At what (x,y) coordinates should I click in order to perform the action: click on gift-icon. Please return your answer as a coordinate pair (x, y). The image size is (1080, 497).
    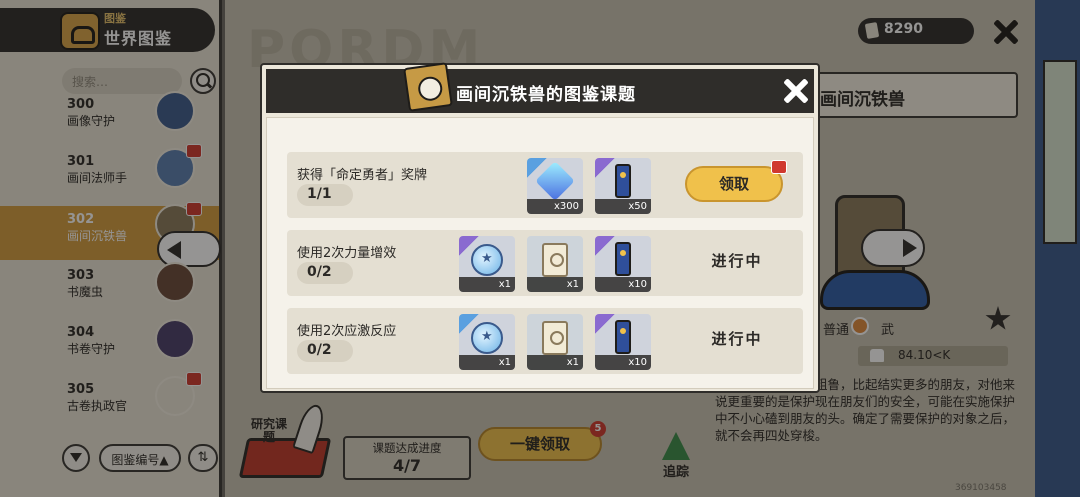
    Looking at the image, I should click on (779, 167).